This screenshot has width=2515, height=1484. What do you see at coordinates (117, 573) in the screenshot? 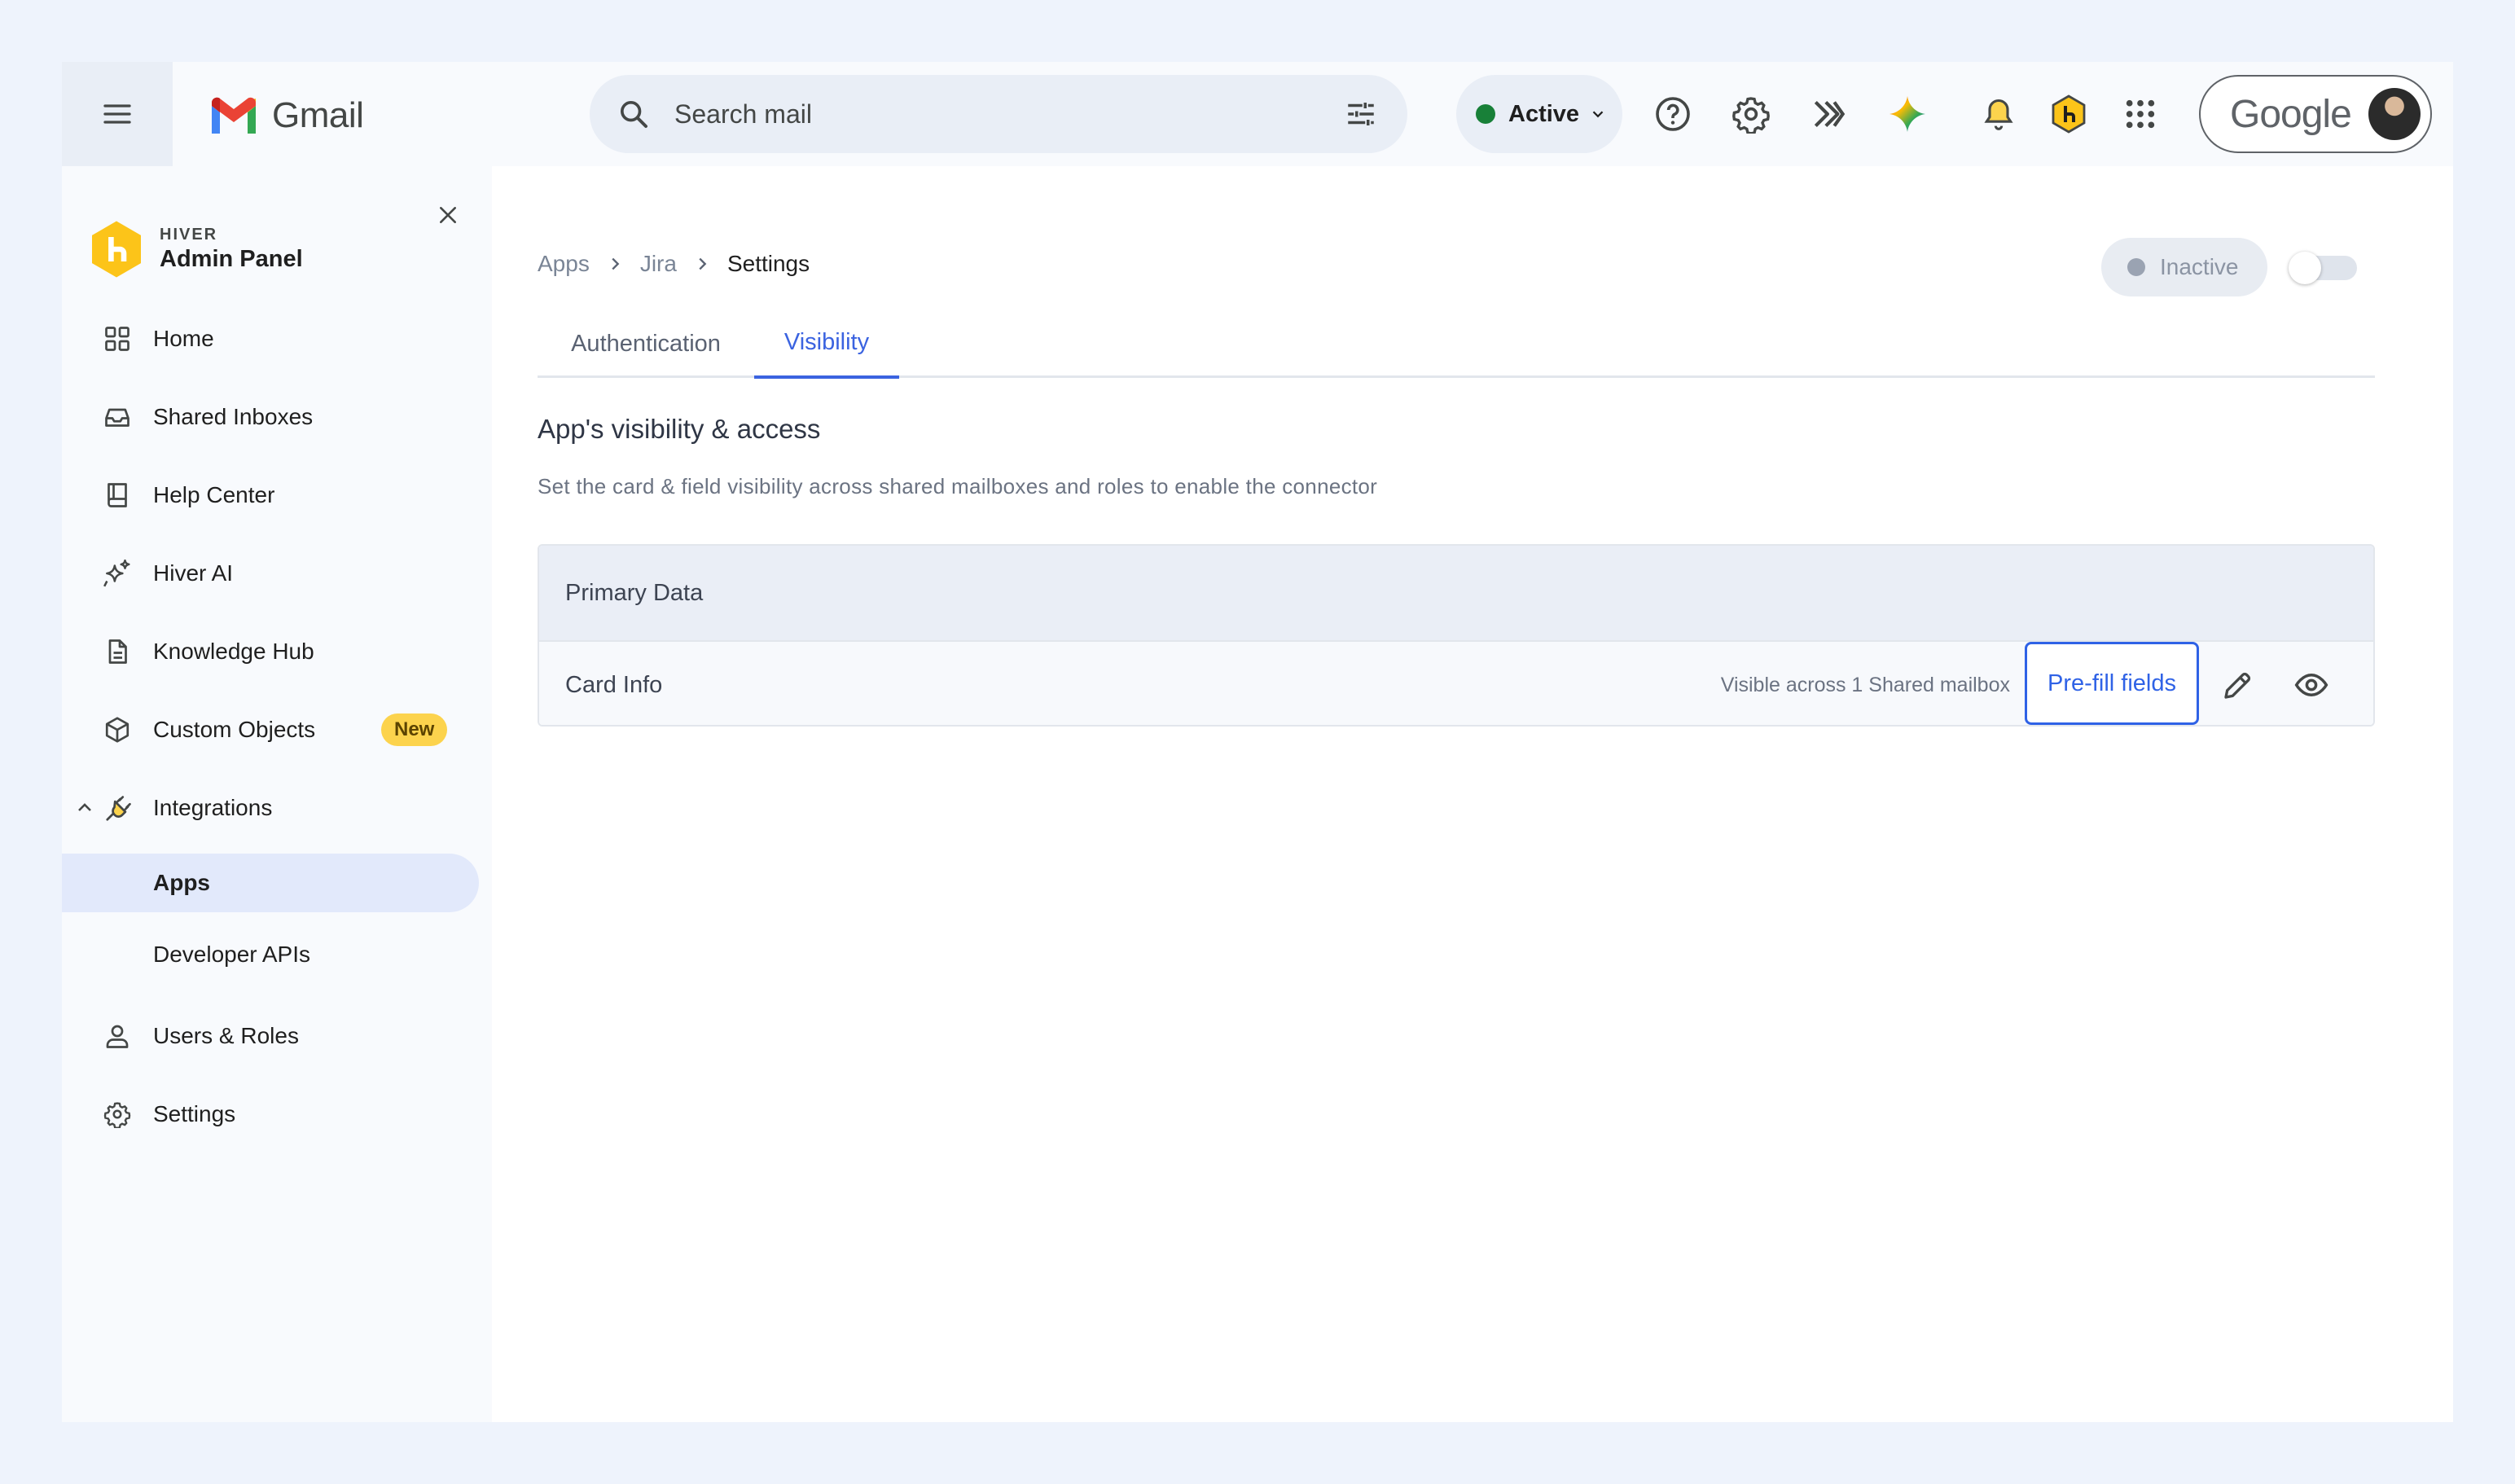
I see `sparkle-icon` at bounding box center [117, 573].